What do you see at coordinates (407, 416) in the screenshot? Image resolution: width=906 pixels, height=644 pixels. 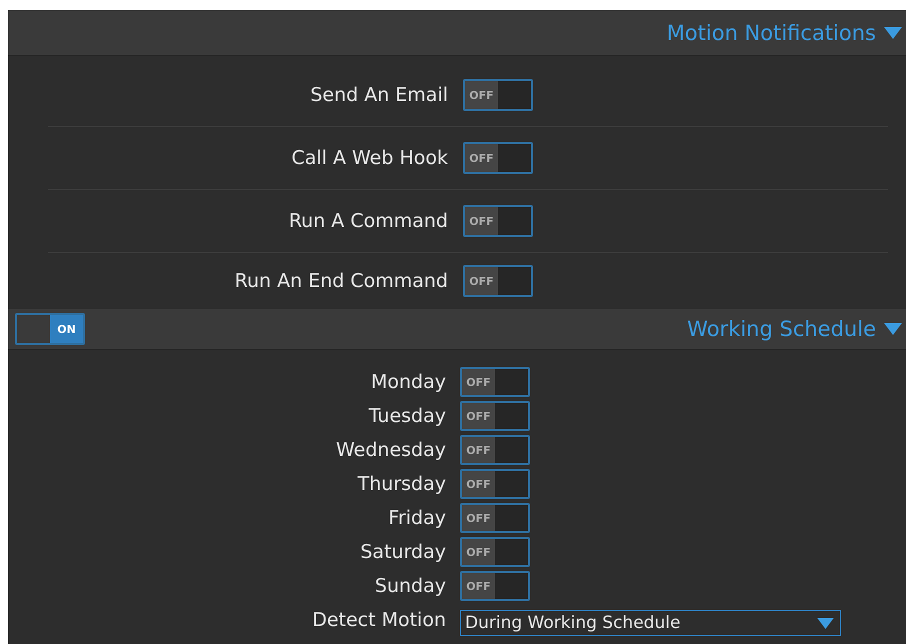 I see `day-label: Tuesday` at bounding box center [407, 416].